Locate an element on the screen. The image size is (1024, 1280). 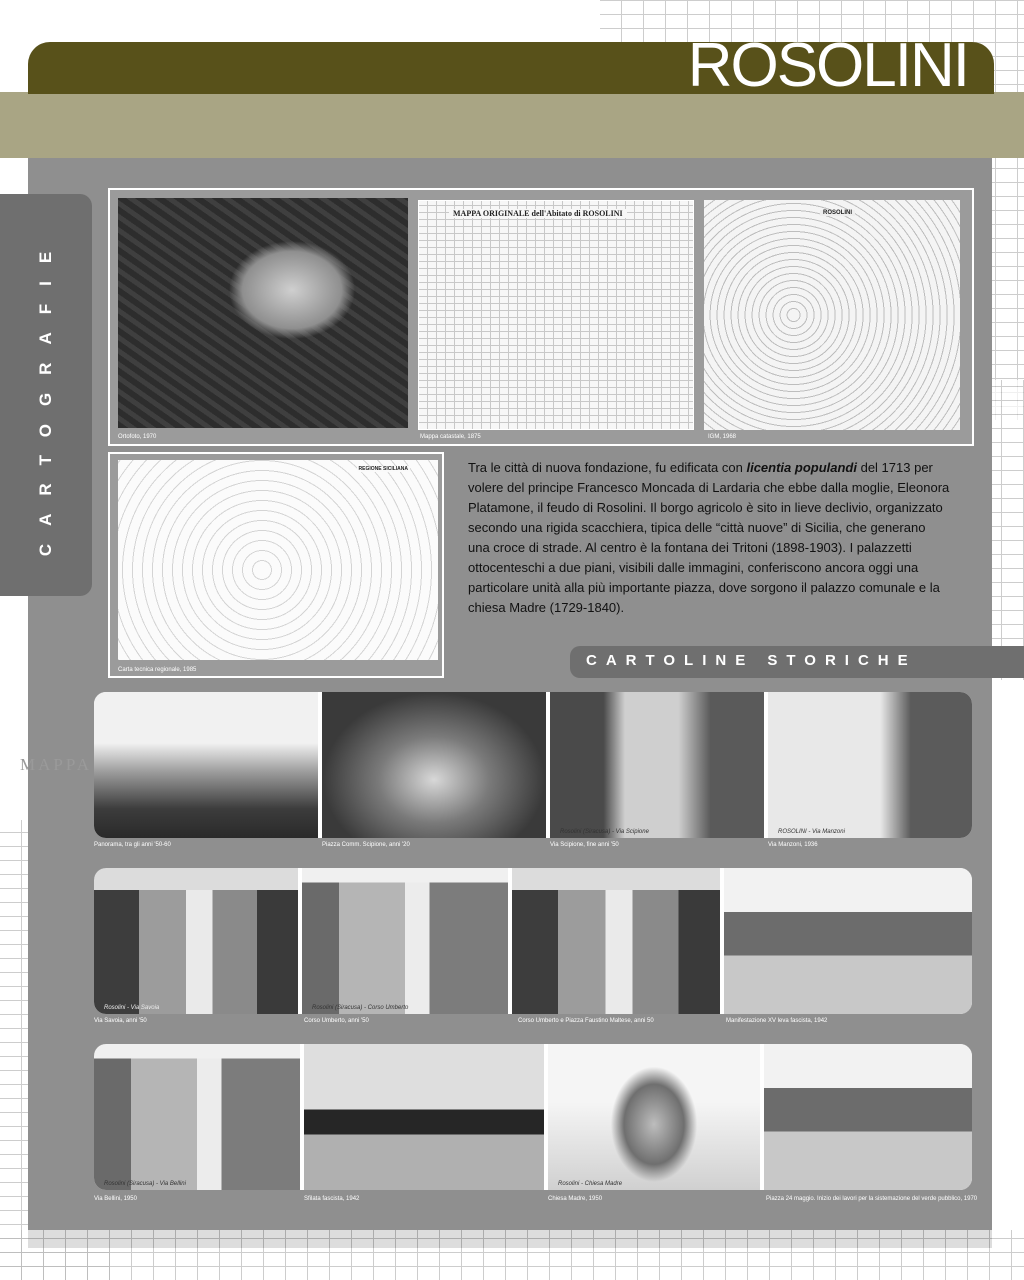
map-inner-title: REGIONE SICILIANA is located at coordinates (383, 469).